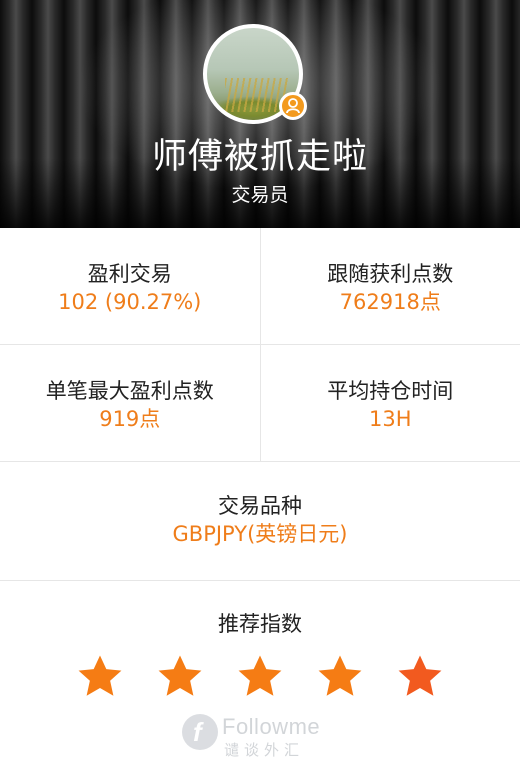  Describe the element at coordinates (260, 624) in the screenshot. I see `rating-label: 推荐指数` at that location.